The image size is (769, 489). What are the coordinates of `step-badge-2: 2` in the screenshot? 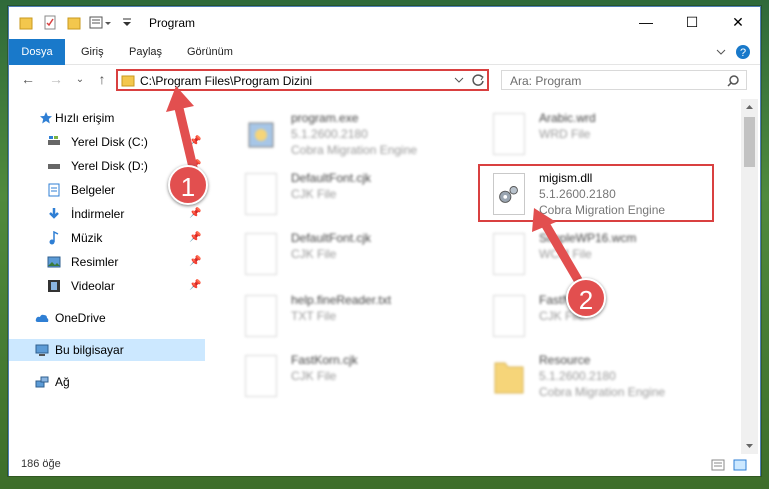 It's located at (586, 298).